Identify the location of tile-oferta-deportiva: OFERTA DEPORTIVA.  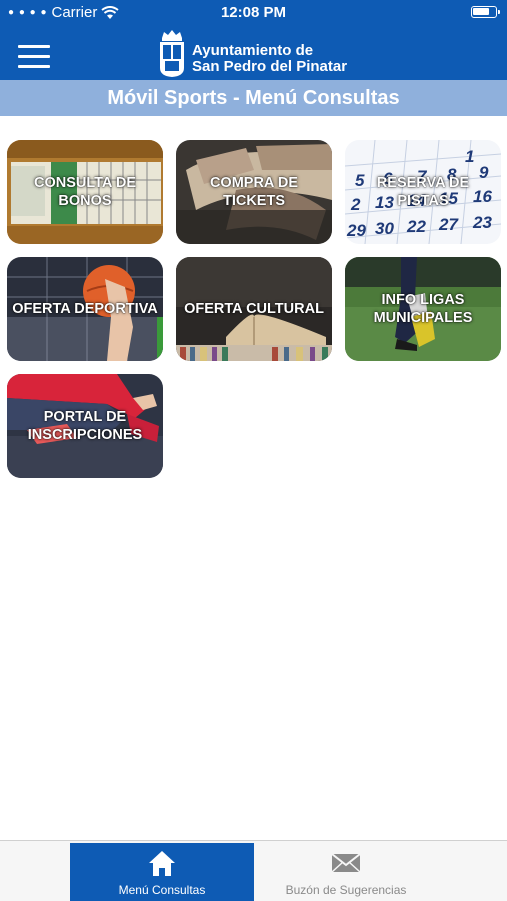
(85, 309).